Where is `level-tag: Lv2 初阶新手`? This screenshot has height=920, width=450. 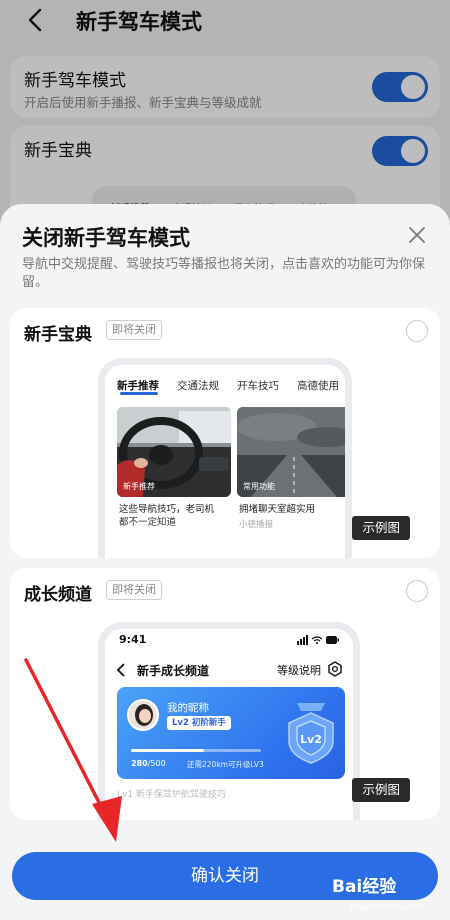 level-tag: Lv2 初阶新手 is located at coordinates (199, 723).